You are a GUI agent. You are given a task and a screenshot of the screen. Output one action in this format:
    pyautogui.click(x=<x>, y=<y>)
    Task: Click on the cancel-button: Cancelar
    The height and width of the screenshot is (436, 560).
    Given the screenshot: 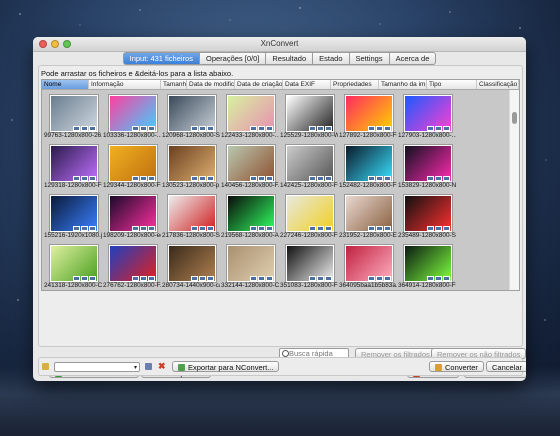 What is the action you would take?
    pyautogui.click(x=506, y=366)
    